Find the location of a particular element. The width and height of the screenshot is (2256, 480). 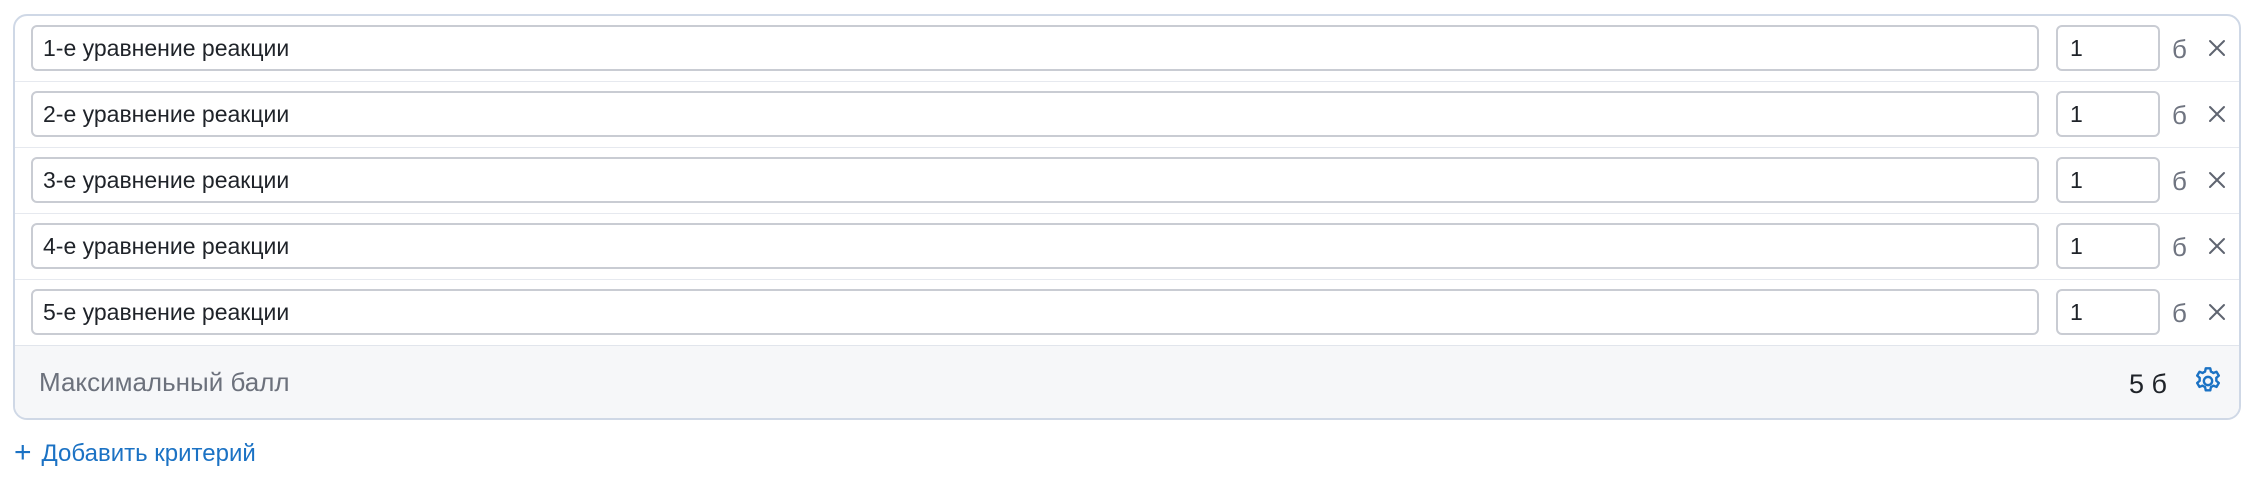

add-criterion-button: + Добавить критерий is located at coordinates (135, 454).